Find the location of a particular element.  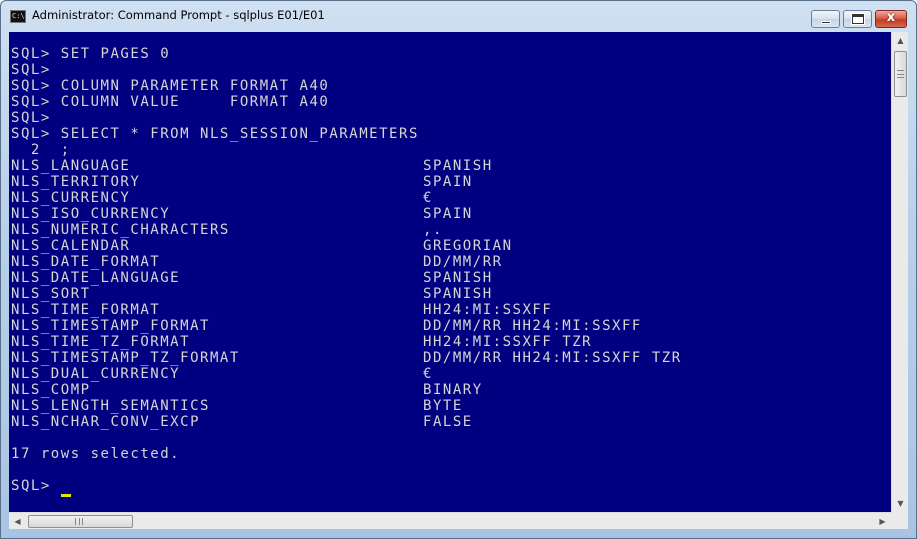

result-row: NLS_NUMERIC_CHARACTERS,. is located at coordinates (226, 230).